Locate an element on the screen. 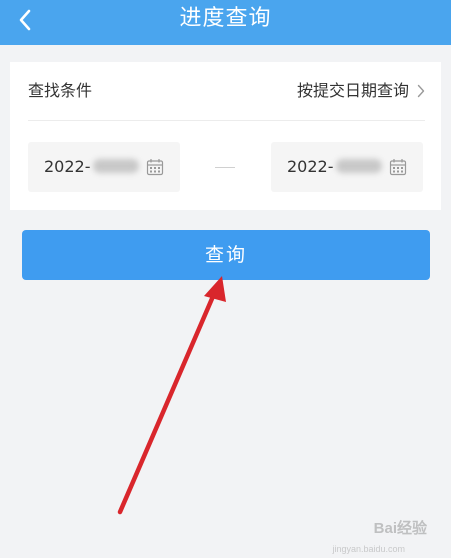  watermark-url: jingyan.baidu.com is located at coordinates (368, 549).